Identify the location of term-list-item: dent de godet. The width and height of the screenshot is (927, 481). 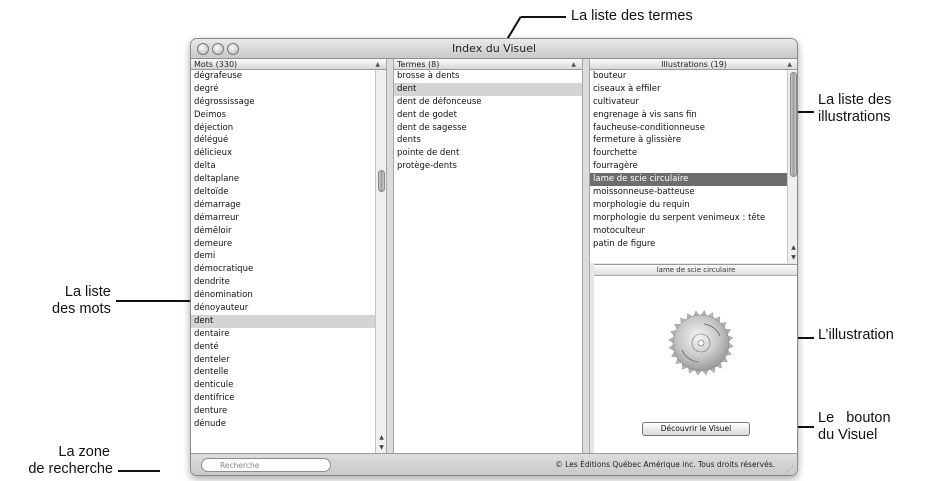
(488, 115).